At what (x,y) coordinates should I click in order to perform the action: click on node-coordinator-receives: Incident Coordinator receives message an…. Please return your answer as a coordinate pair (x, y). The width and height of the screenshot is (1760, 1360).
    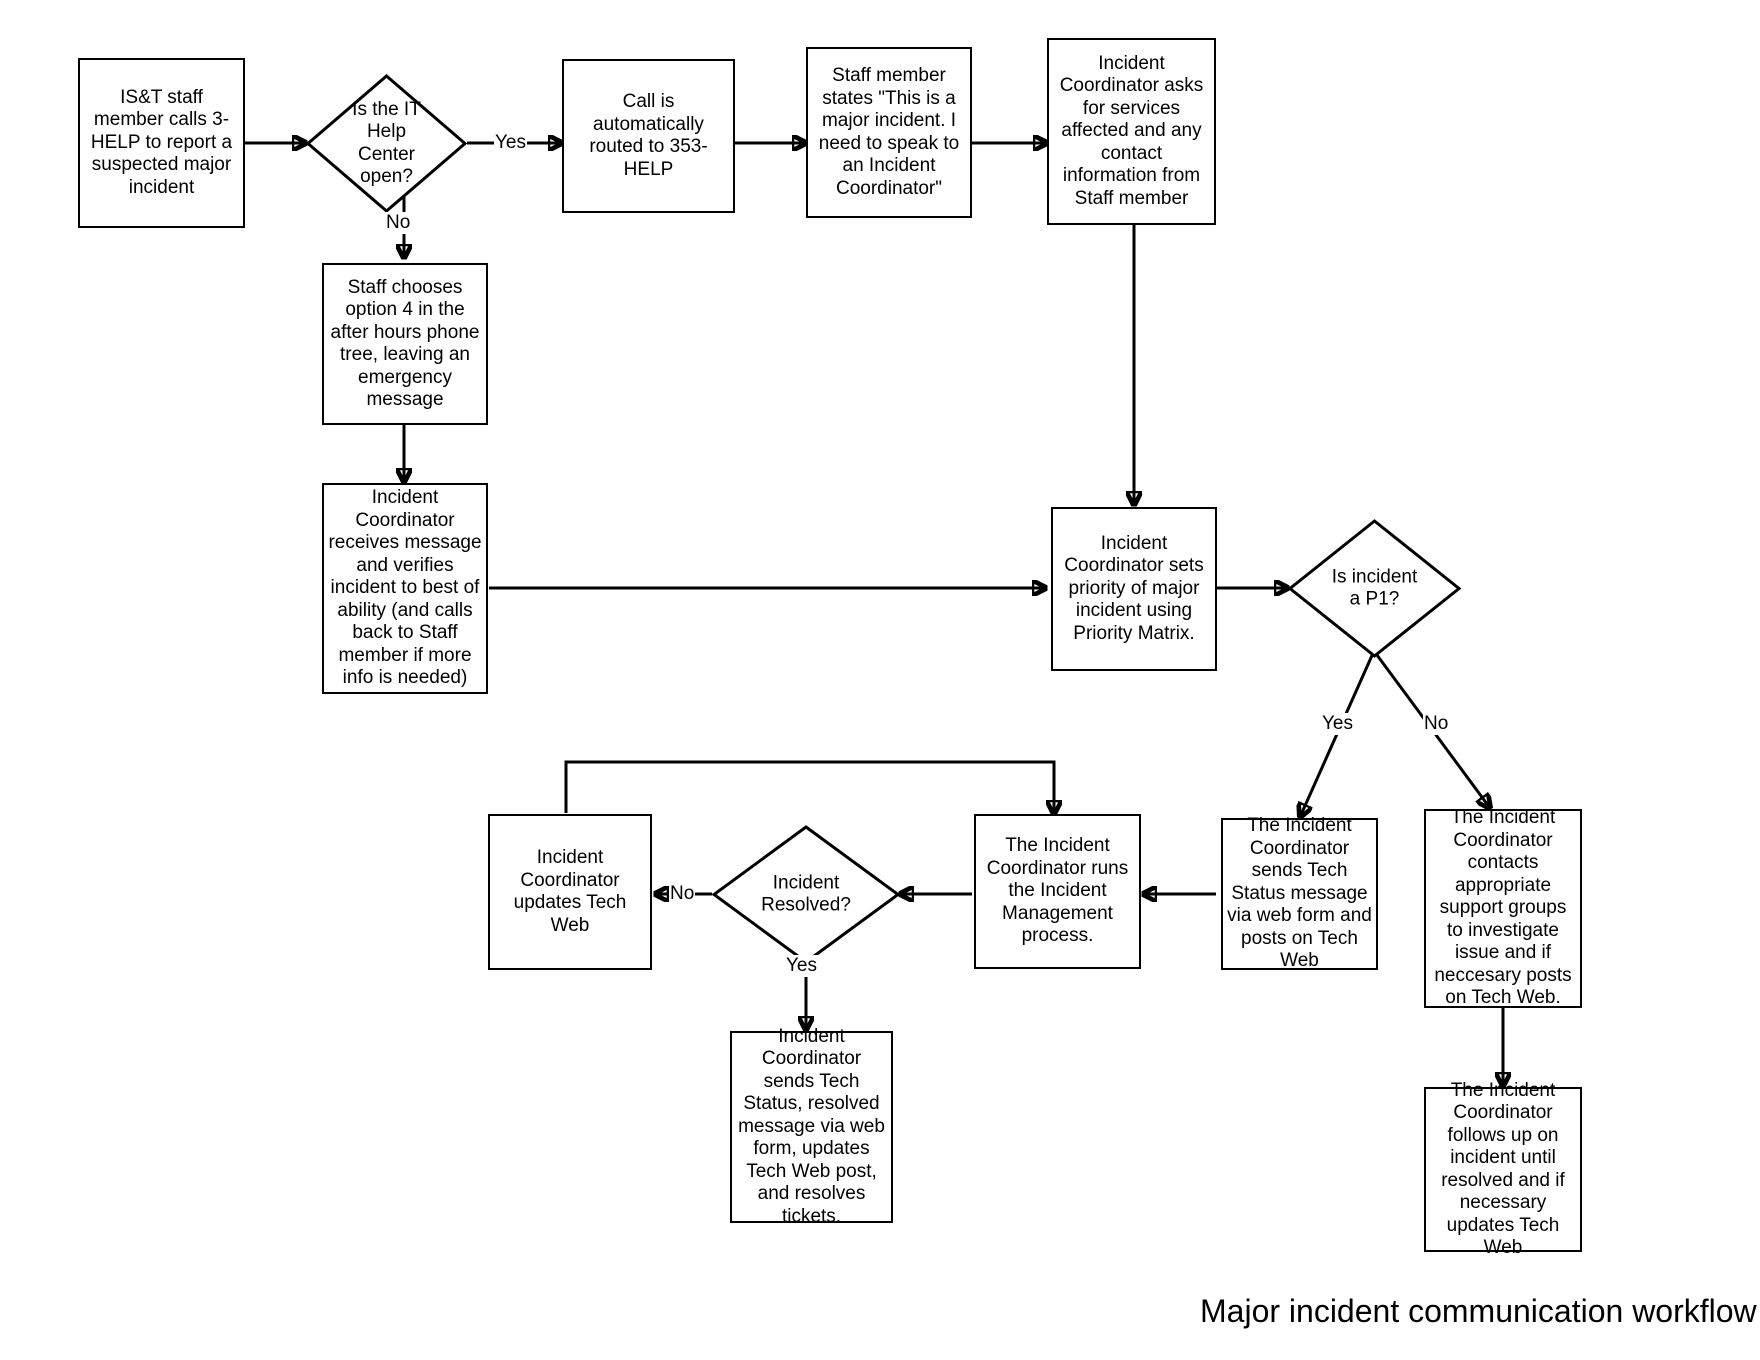
    Looking at the image, I should click on (405, 588).